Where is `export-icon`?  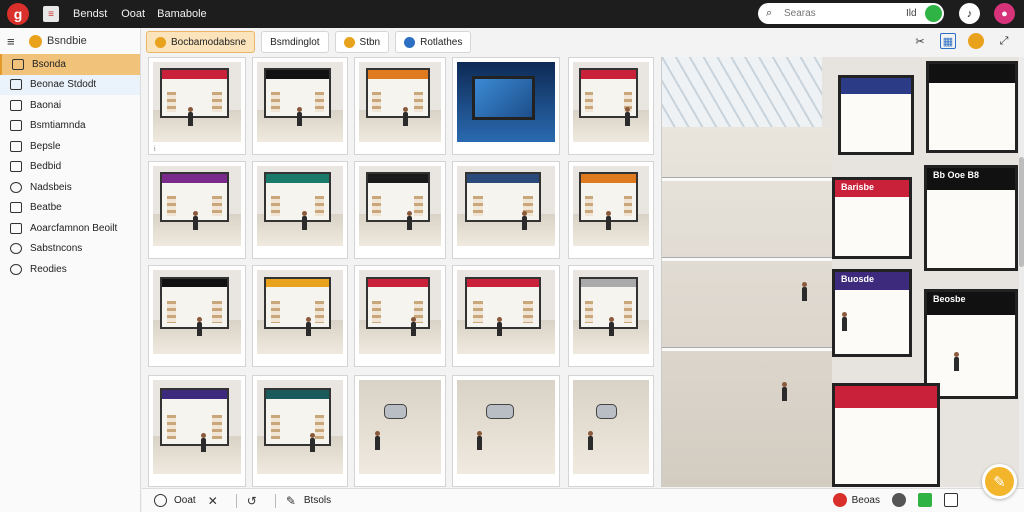 export-icon is located at coordinates (925, 500).